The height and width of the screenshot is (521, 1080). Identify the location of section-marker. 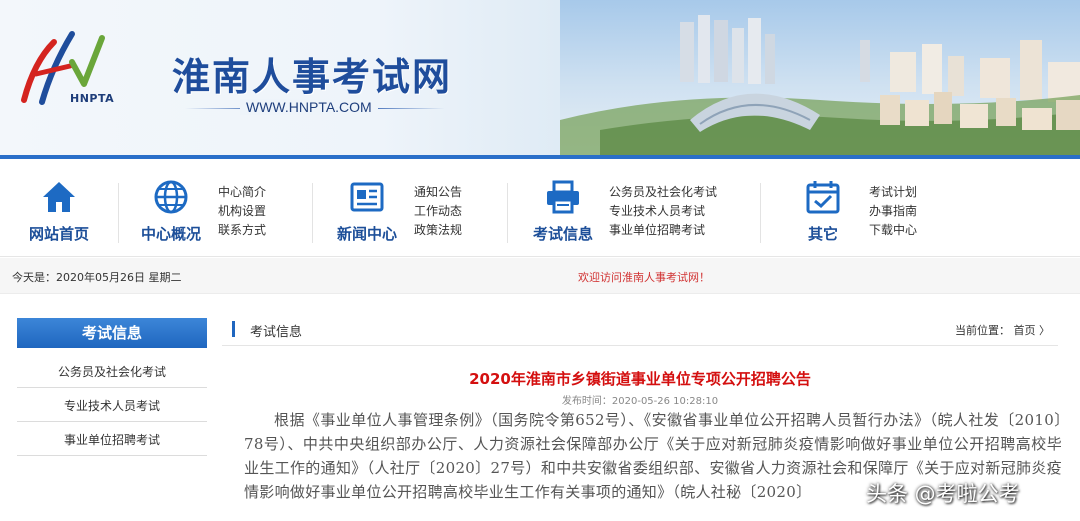
(233, 329).